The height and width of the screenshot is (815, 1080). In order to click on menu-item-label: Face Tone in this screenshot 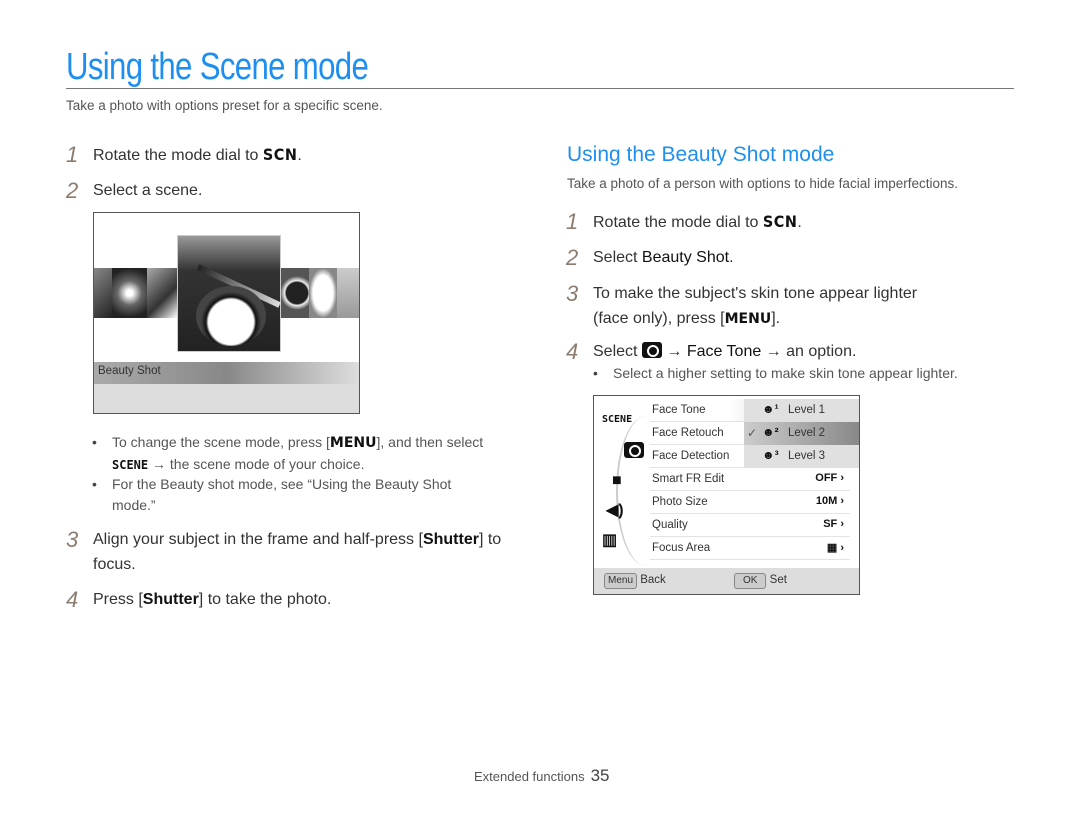, I will do `click(679, 410)`.